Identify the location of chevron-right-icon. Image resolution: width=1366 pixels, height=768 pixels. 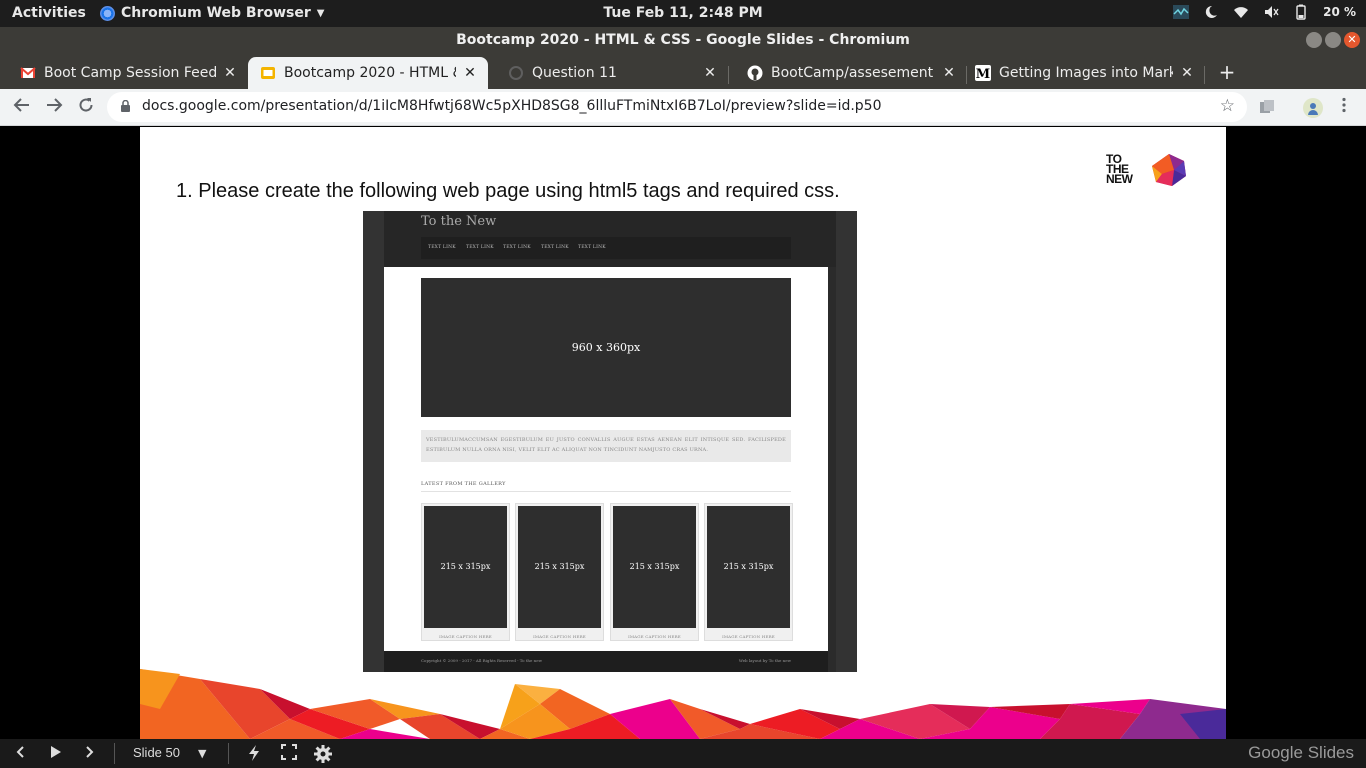
(90, 752).